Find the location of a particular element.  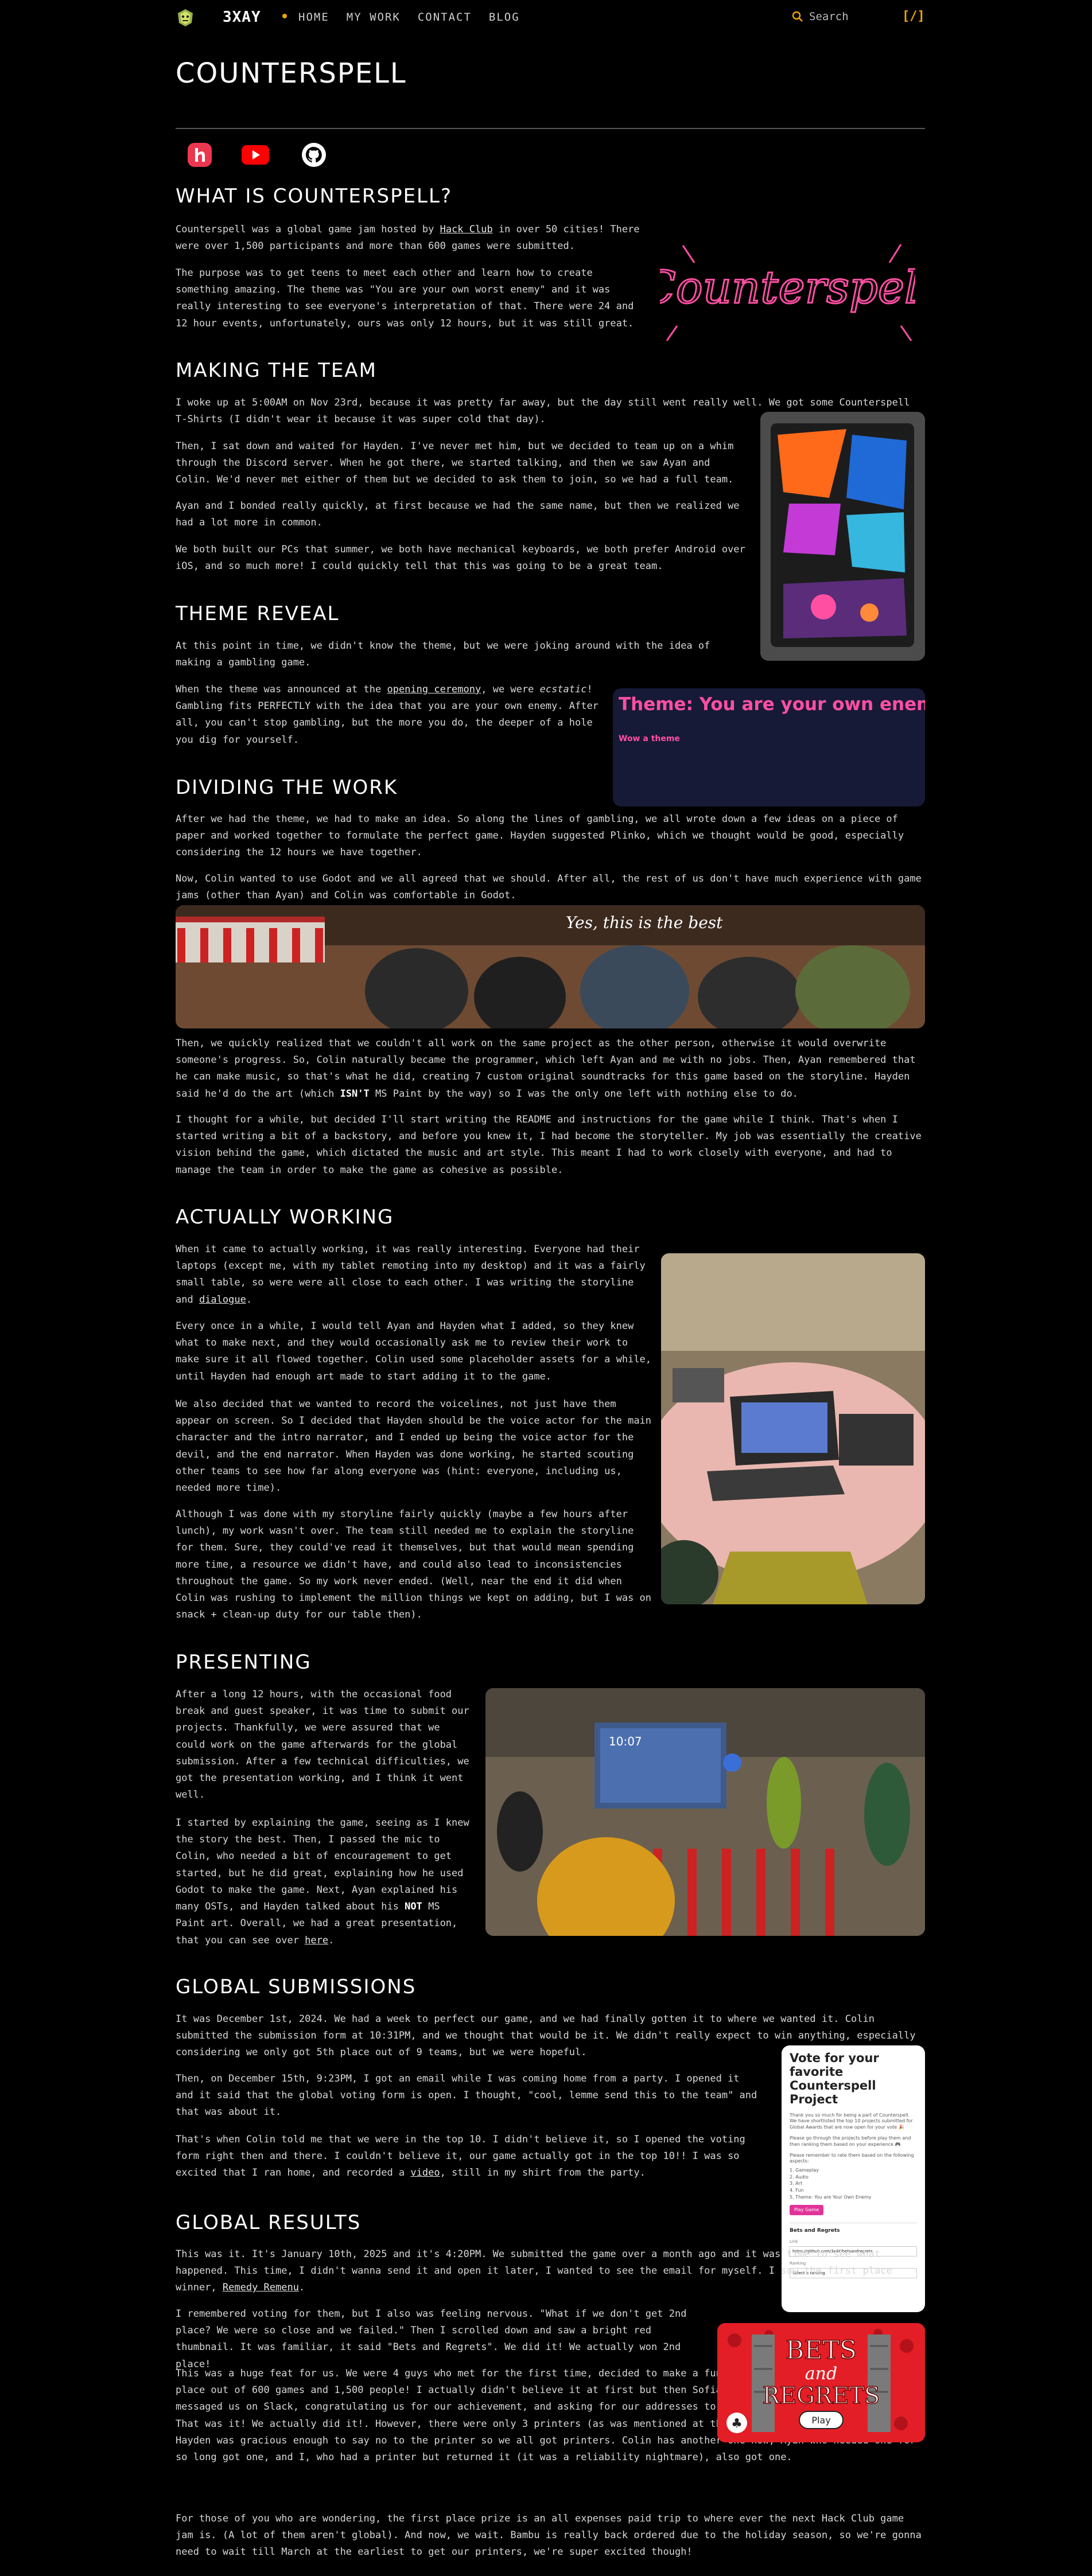

form-list-item: 3. Art is located at coordinates (797, 2184).